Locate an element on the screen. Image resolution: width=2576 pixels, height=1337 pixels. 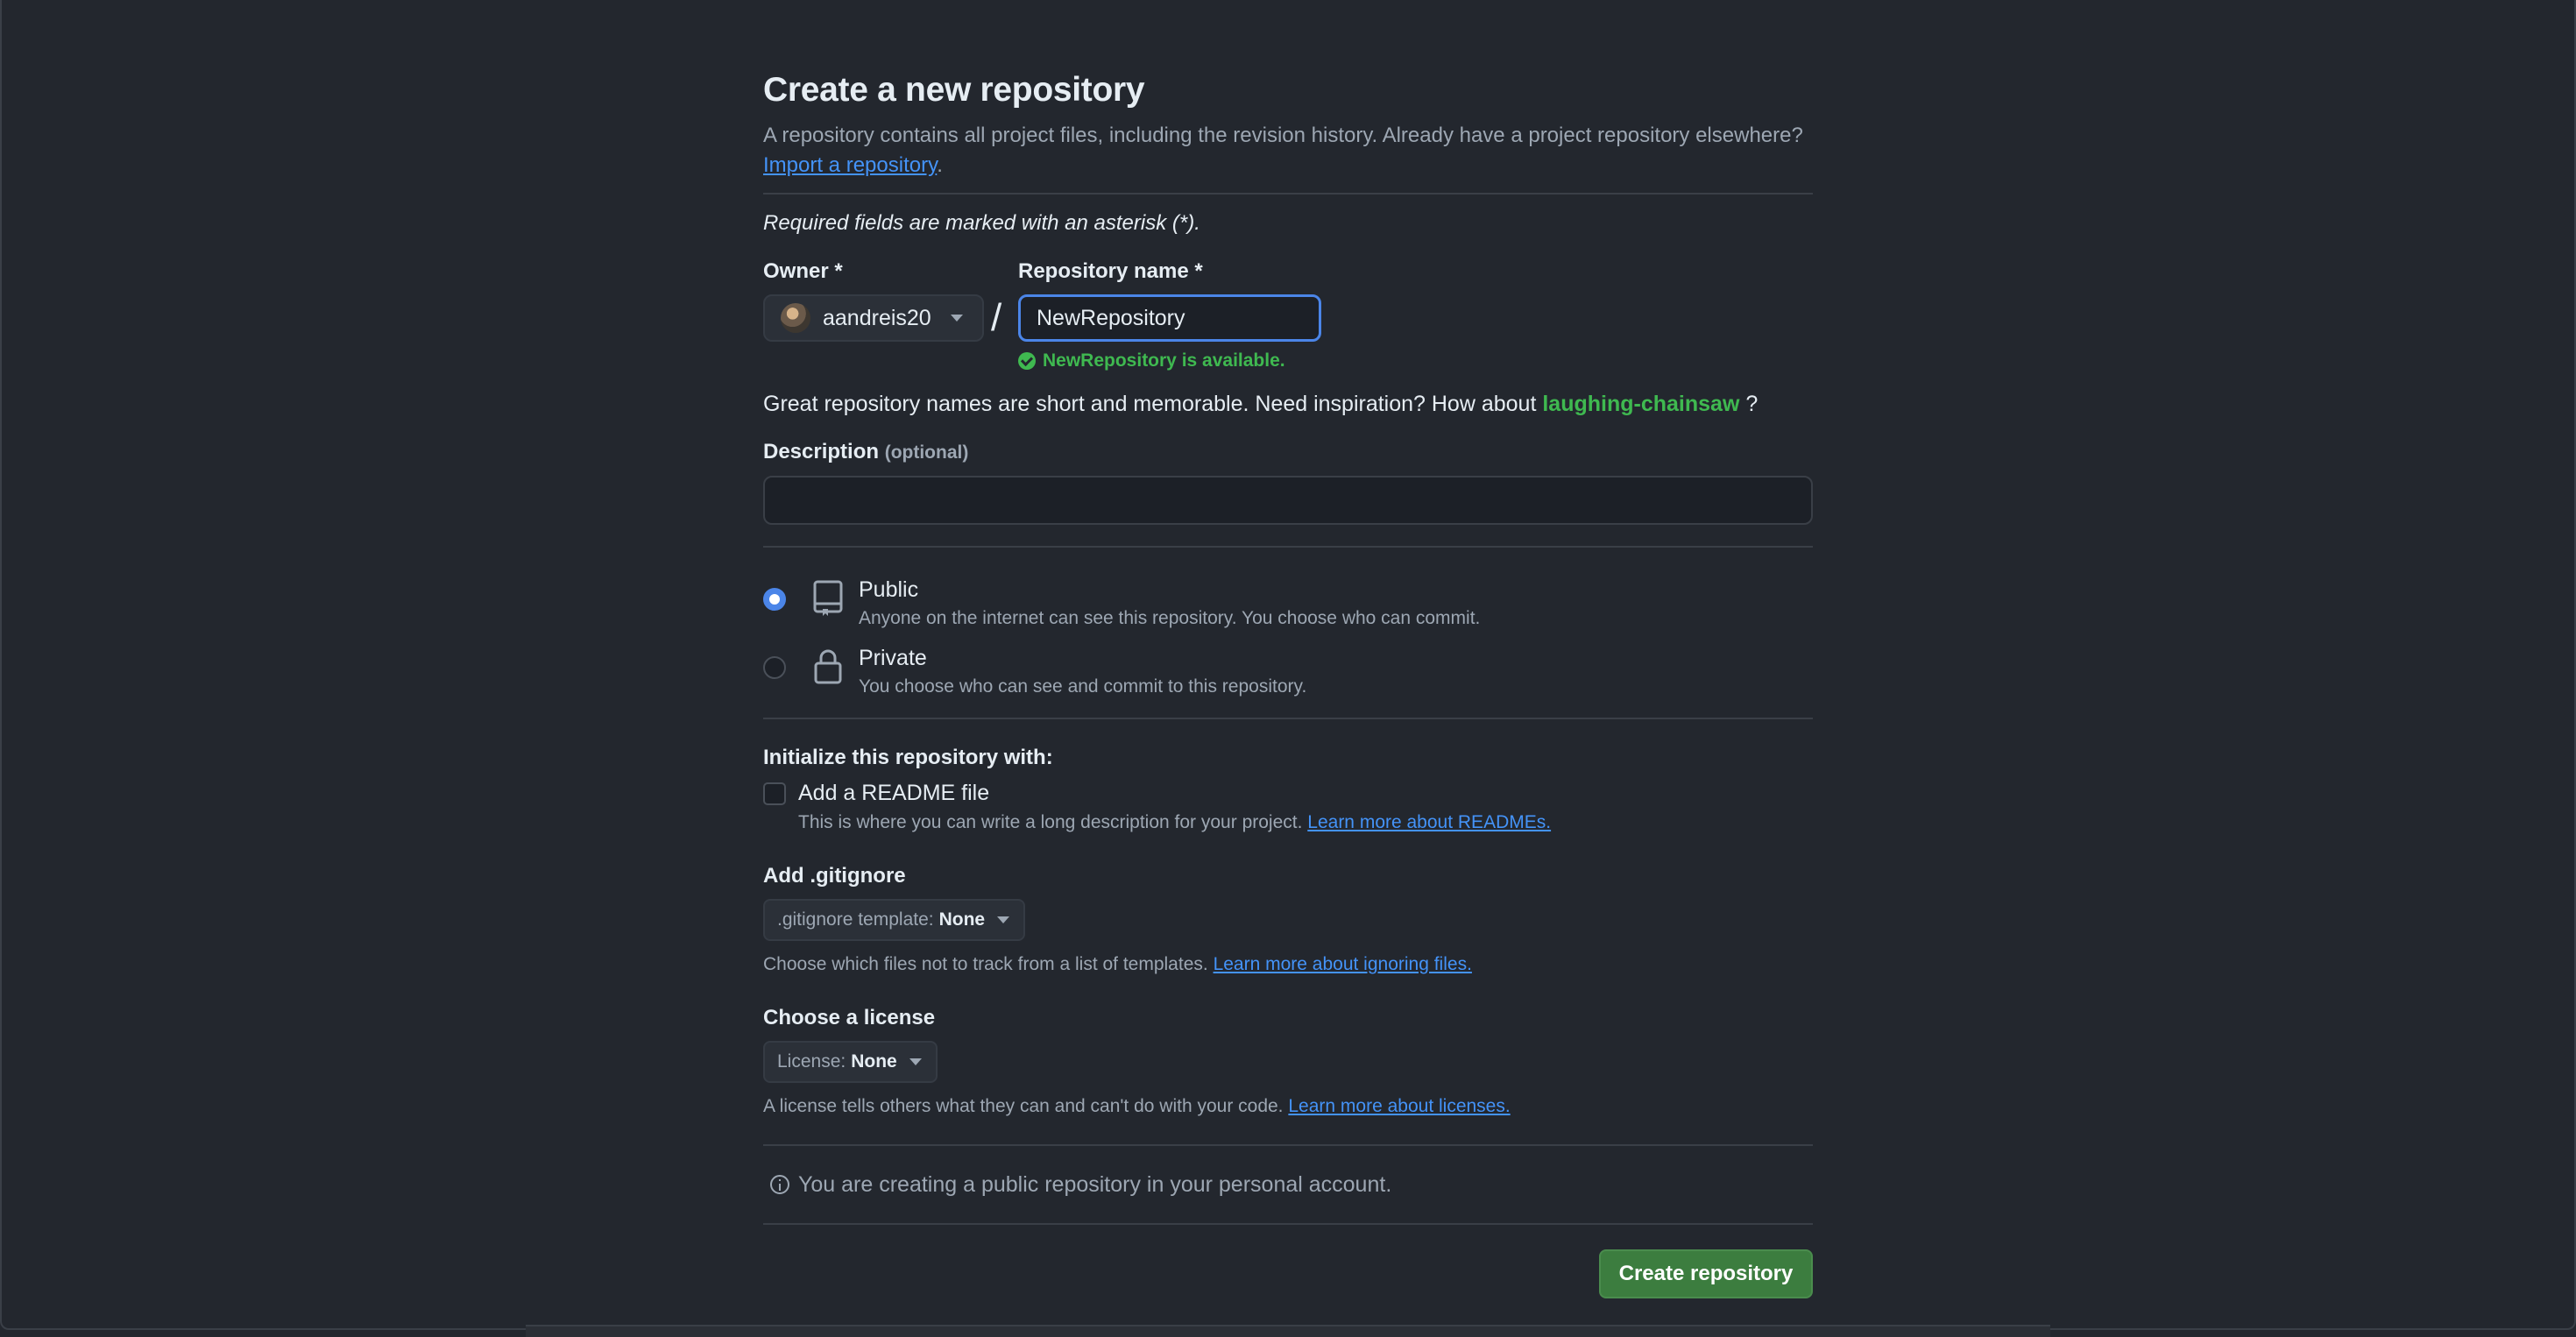
page-title: Create a new repository is located at coordinates (954, 90).